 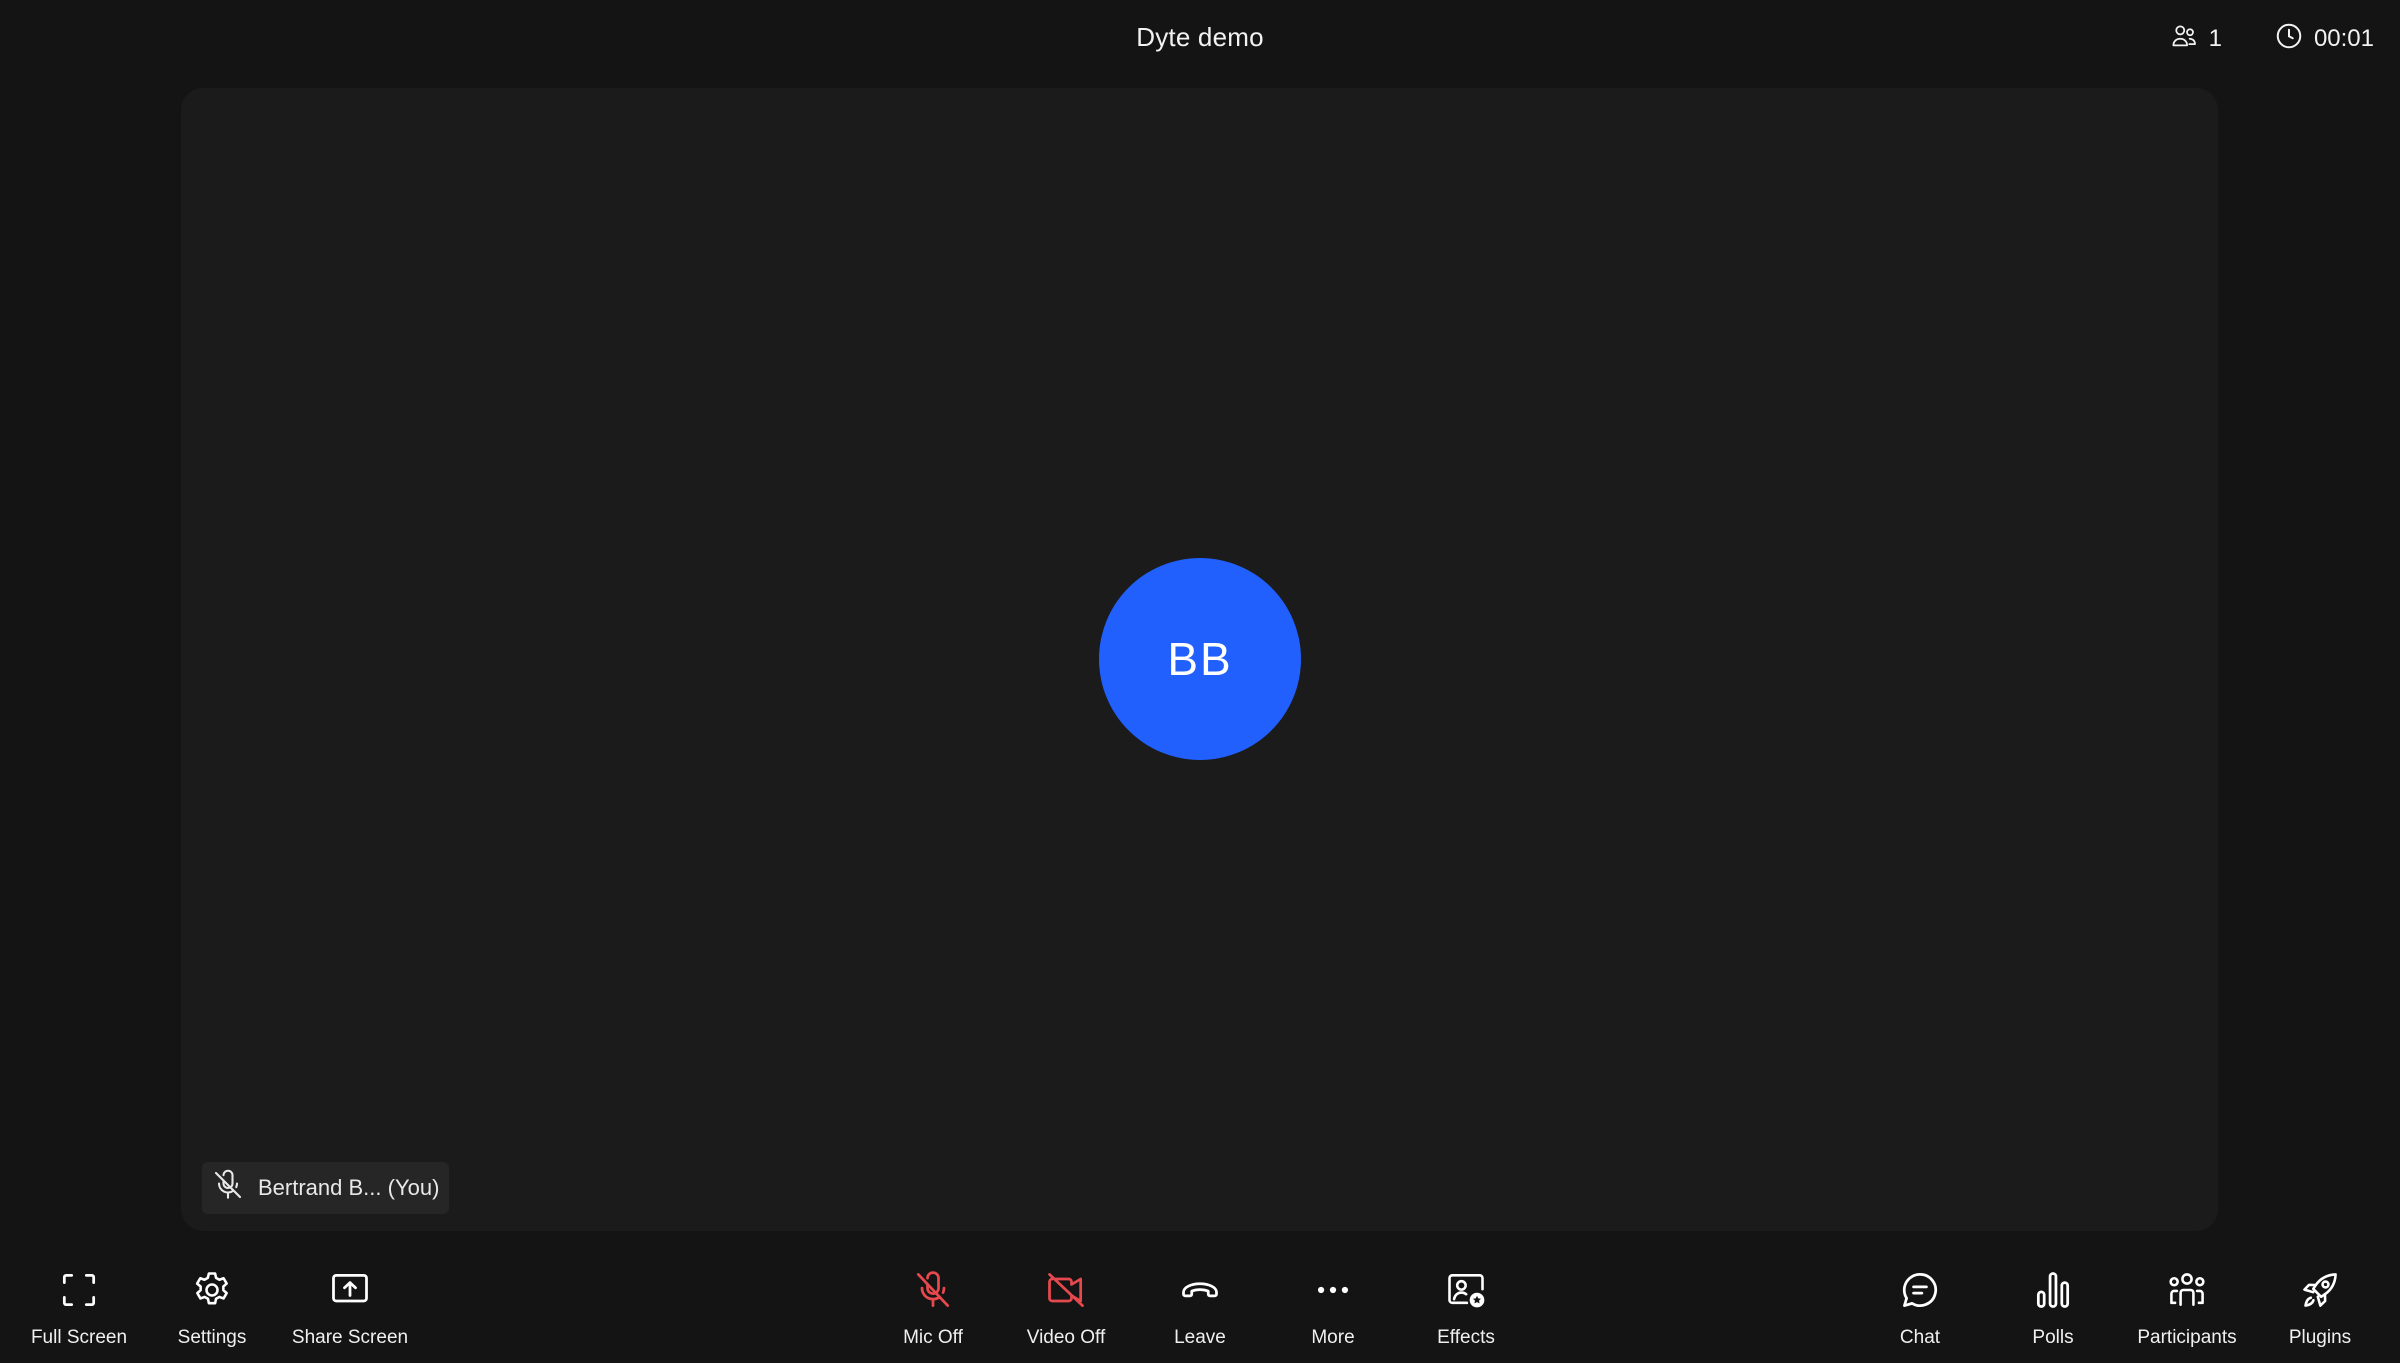 What do you see at coordinates (2320, 1337) in the screenshot?
I see `plugins-label: Plugins` at bounding box center [2320, 1337].